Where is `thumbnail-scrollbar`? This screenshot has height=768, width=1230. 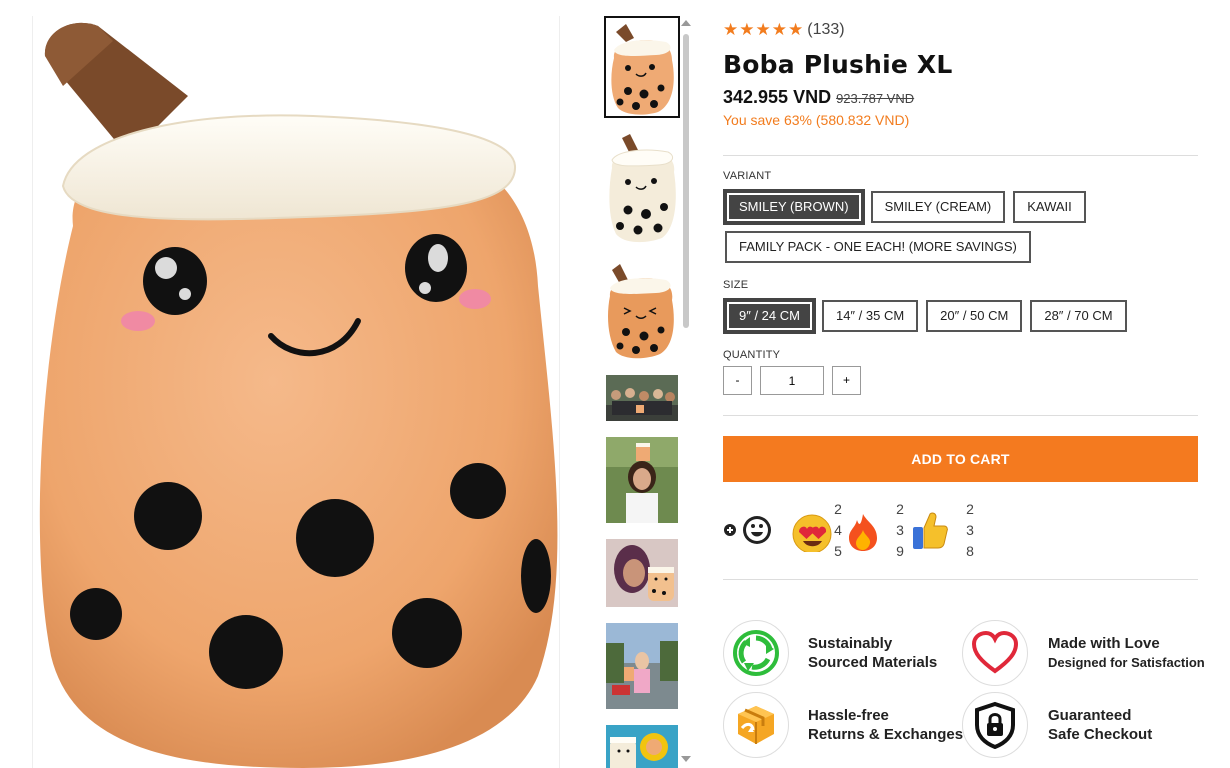
thumbnail-scrollbar is located at coordinates (686, 392).